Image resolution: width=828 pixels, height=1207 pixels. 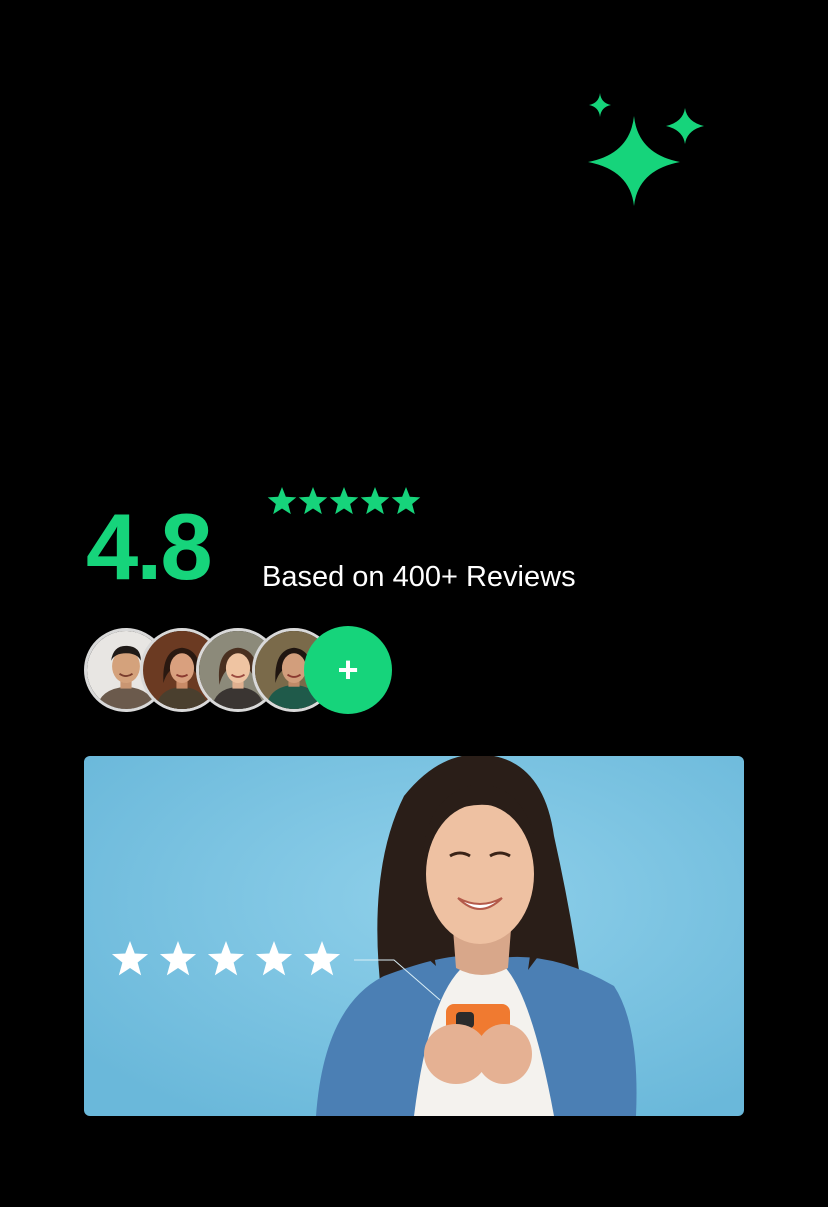 What do you see at coordinates (646, 149) in the screenshot?
I see `sparkles-icon` at bounding box center [646, 149].